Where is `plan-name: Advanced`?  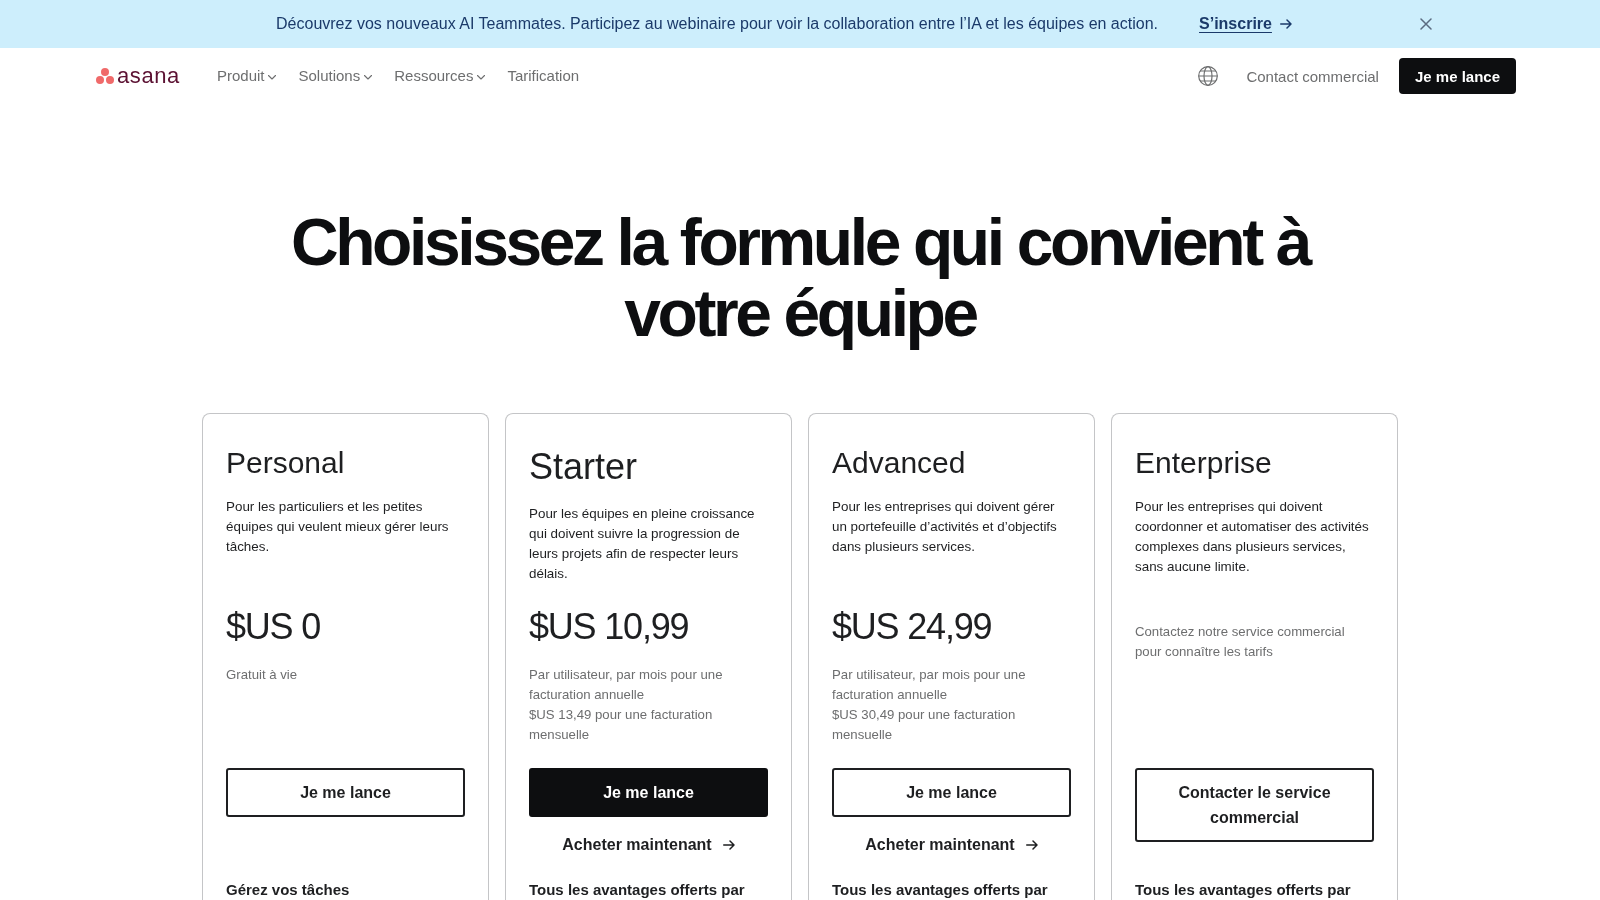 plan-name: Advanced is located at coordinates (899, 463).